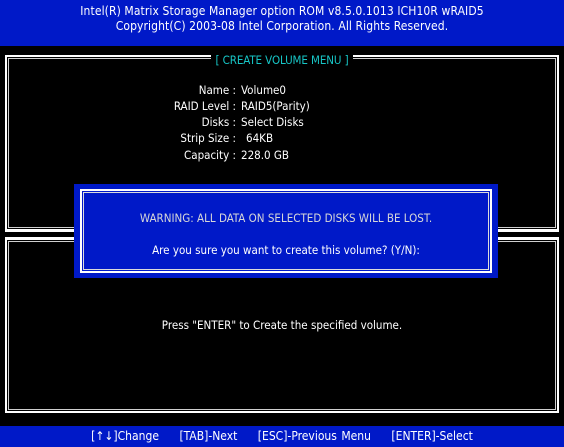 This screenshot has height=447, width=564. Describe the element at coordinates (314, 436) in the screenshot. I see `previous-menu-key-hint: [ESC]-Previous Menu` at that location.